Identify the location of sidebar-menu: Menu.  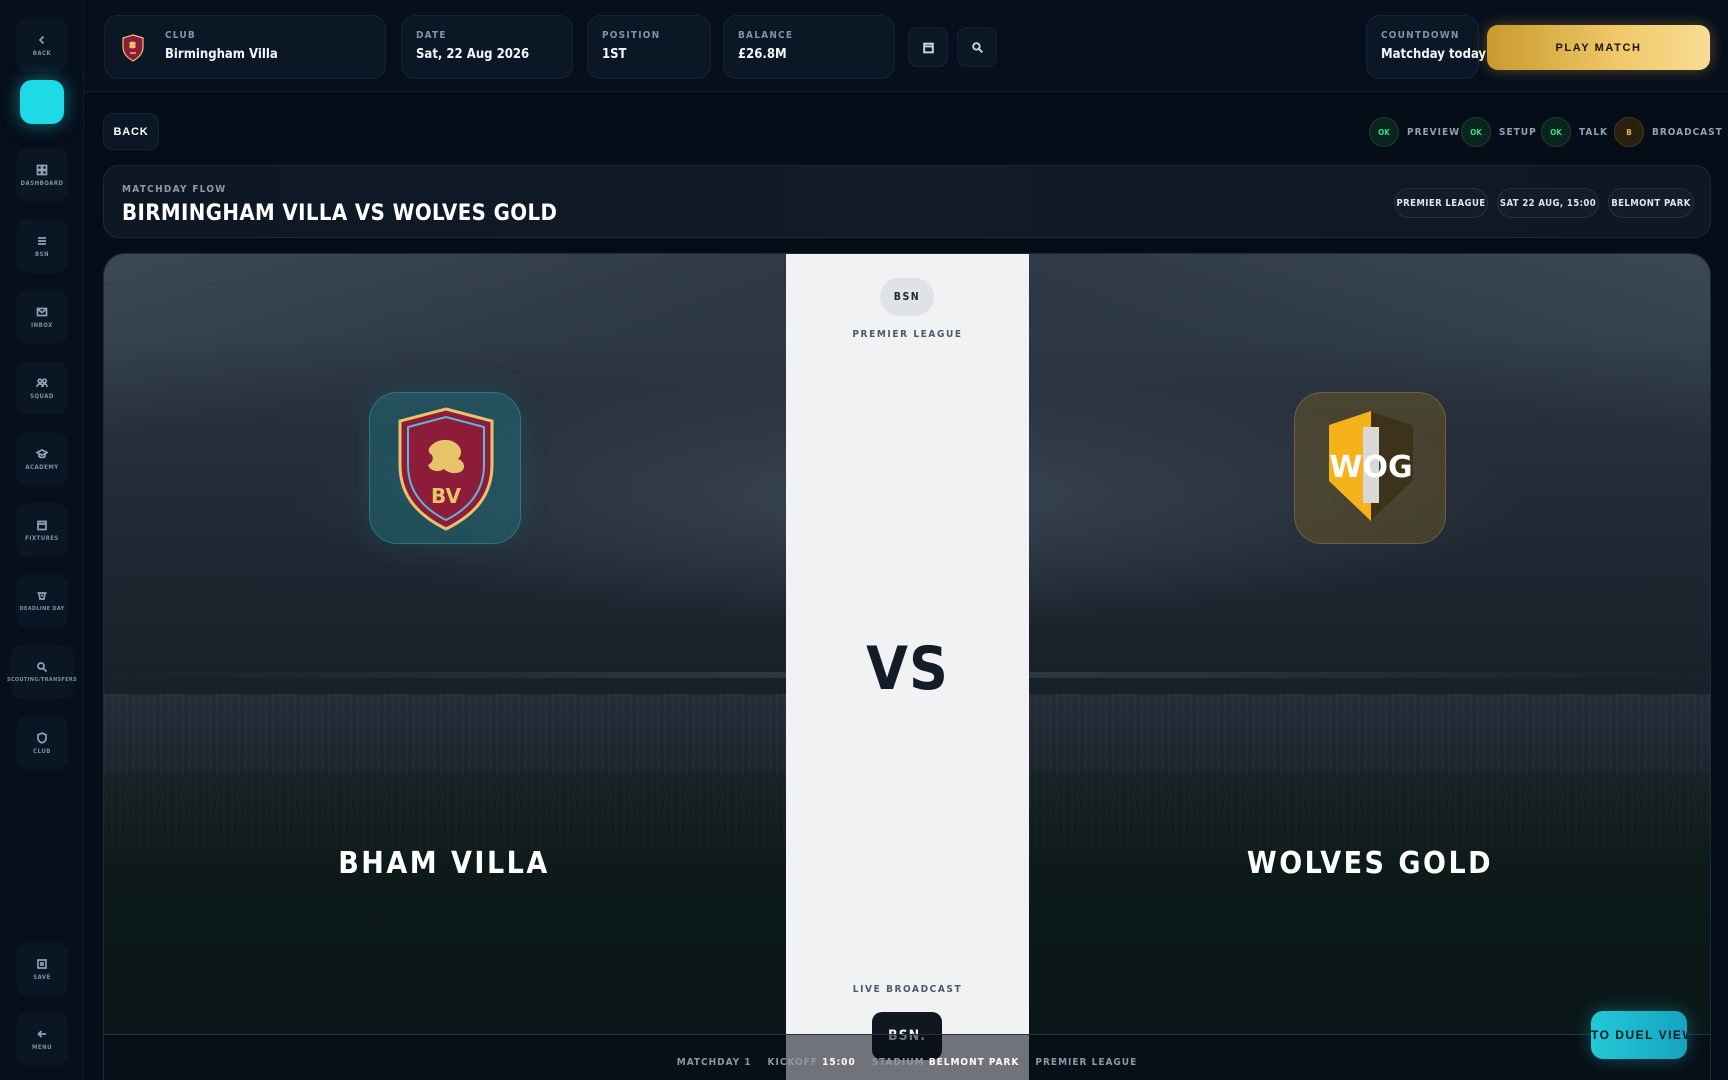
(42, 1039).